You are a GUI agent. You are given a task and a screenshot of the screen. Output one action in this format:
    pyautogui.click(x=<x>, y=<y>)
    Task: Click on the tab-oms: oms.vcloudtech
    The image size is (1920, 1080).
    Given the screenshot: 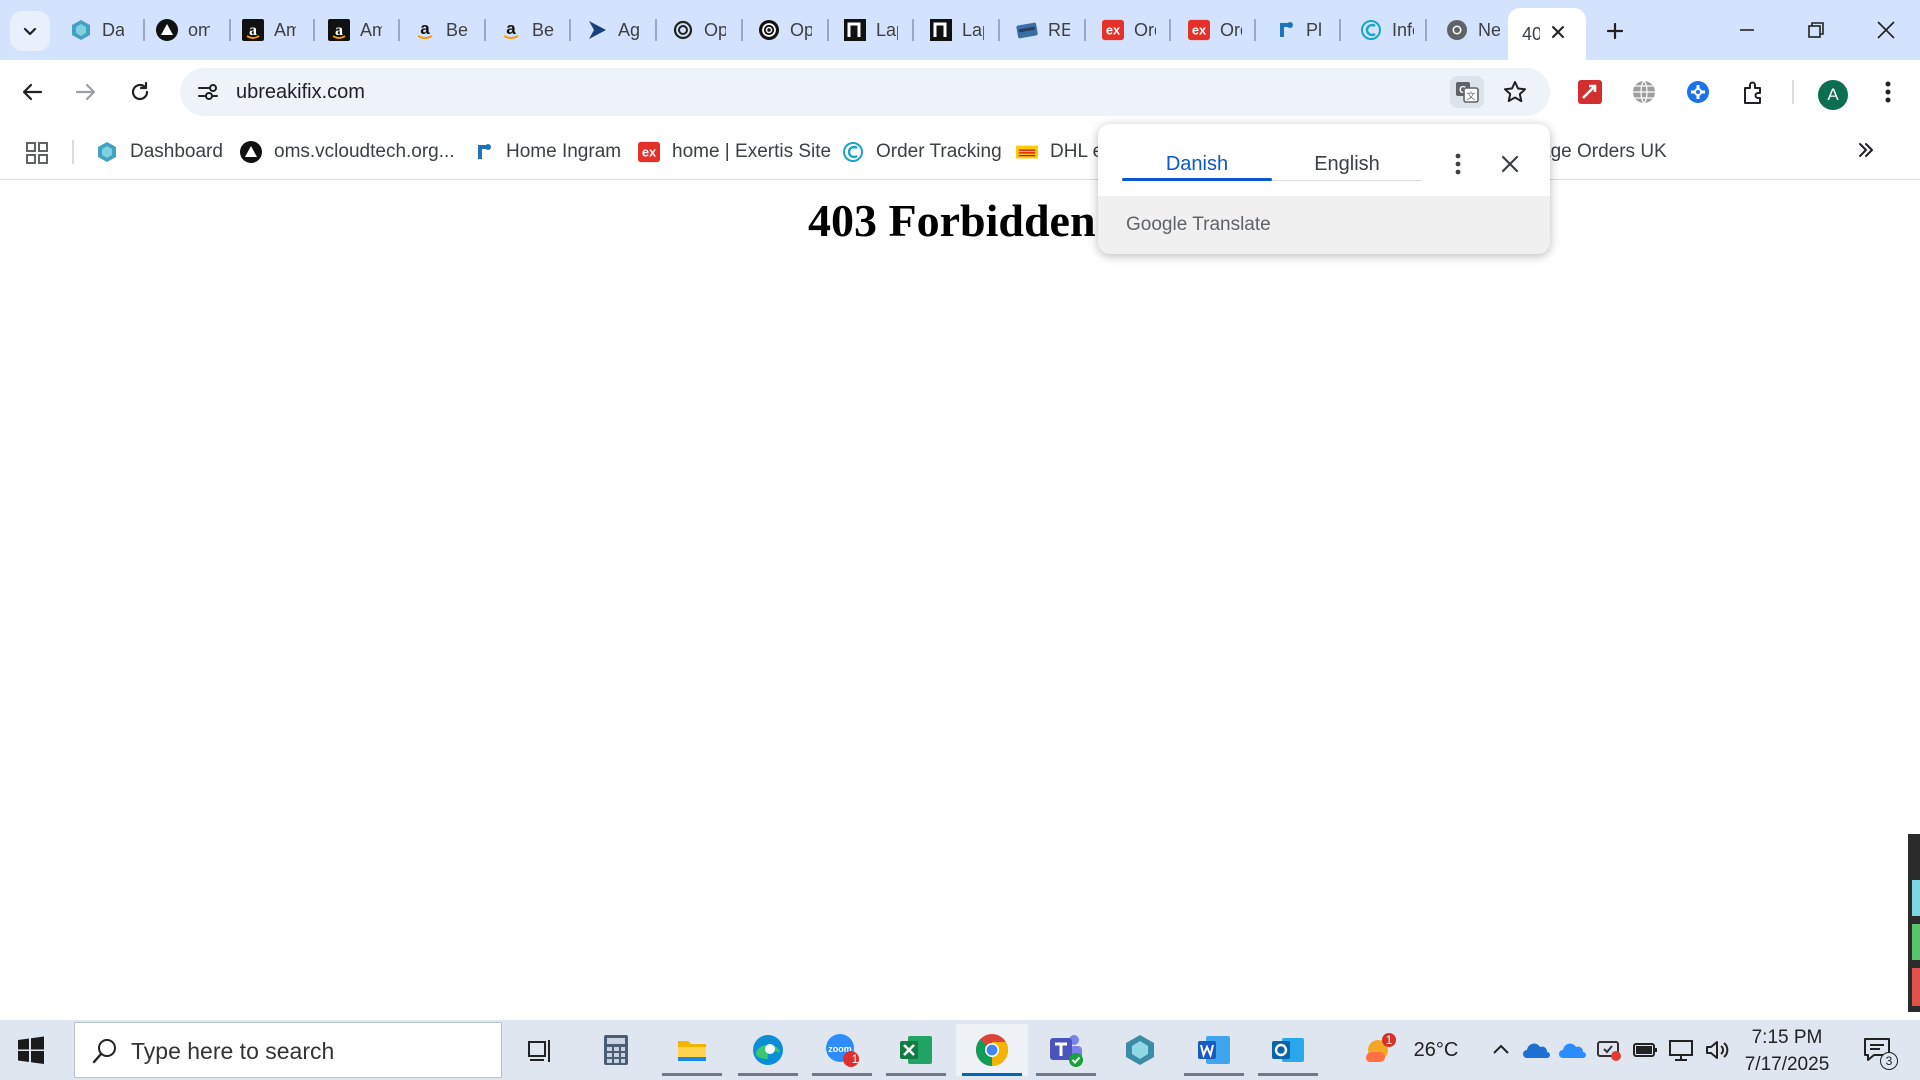 What is the action you would take?
    pyautogui.click(x=188, y=30)
    